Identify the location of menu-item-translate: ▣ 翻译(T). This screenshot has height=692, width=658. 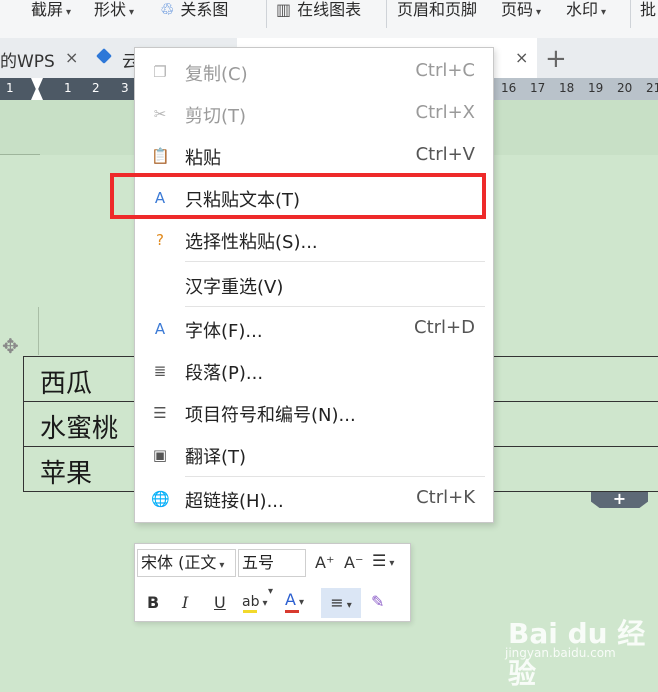
(314, 455).